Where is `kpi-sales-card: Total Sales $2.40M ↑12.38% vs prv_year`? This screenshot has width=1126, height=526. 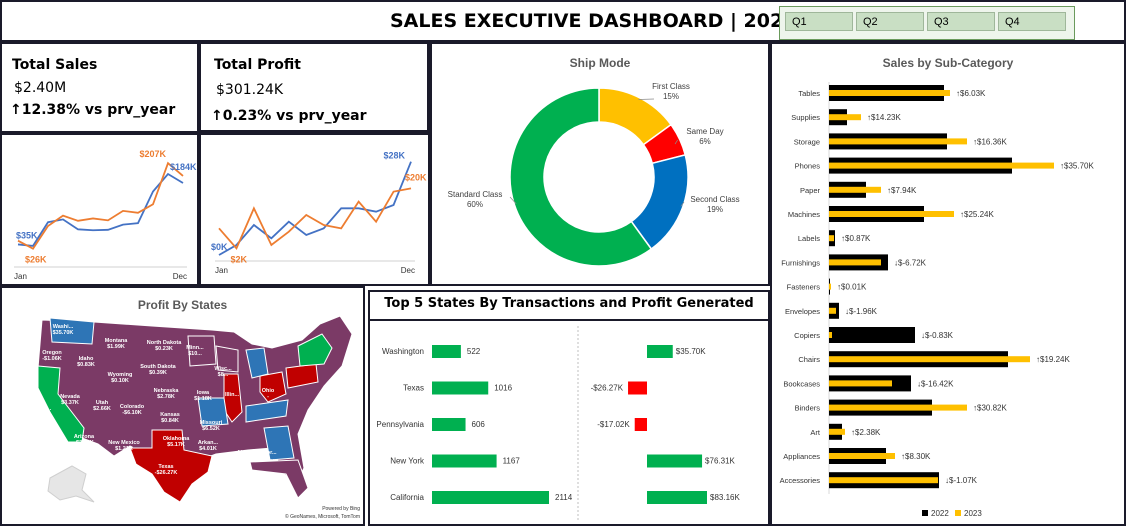 kpi-sales-card: Total Sales $2.40M ↑12.38% vs prv_year is located at coordinates (99, 87).